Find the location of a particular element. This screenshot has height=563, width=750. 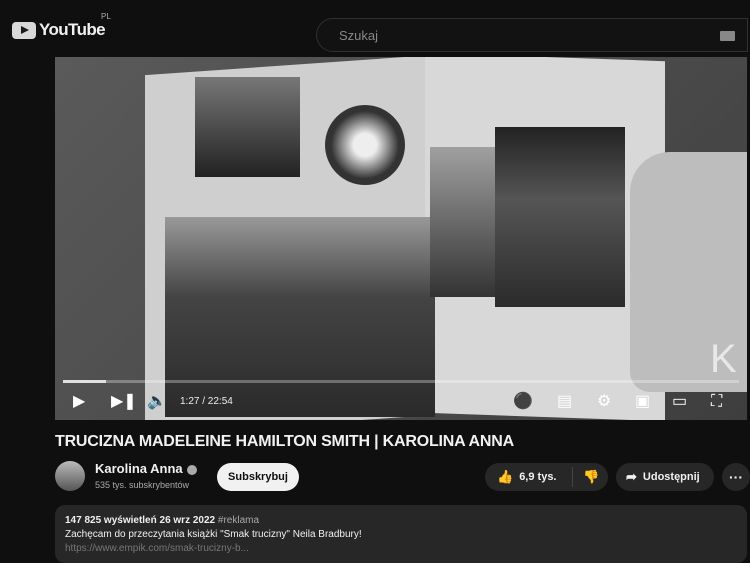

keyboard-icon is located at coordinates (727, 36).